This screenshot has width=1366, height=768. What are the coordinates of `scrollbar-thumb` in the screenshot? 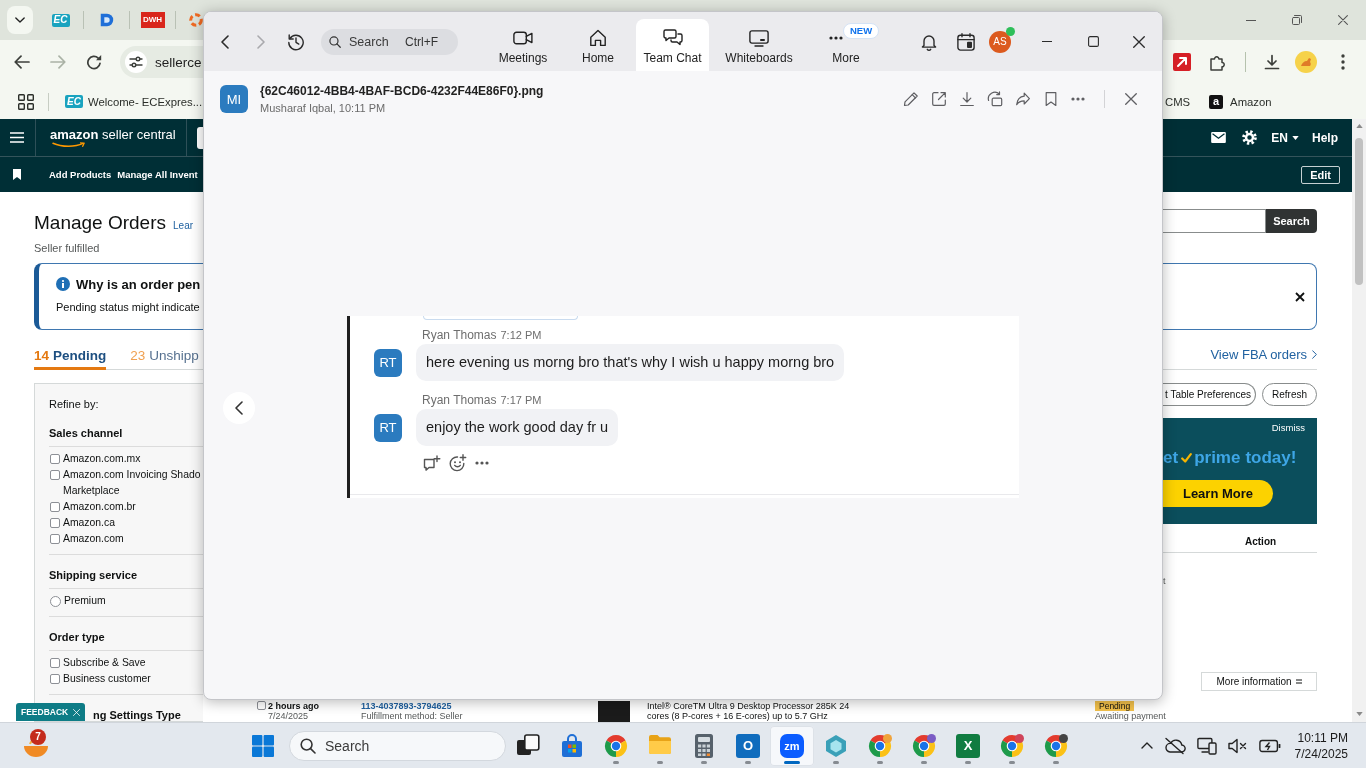 It's located at (1359, 211).